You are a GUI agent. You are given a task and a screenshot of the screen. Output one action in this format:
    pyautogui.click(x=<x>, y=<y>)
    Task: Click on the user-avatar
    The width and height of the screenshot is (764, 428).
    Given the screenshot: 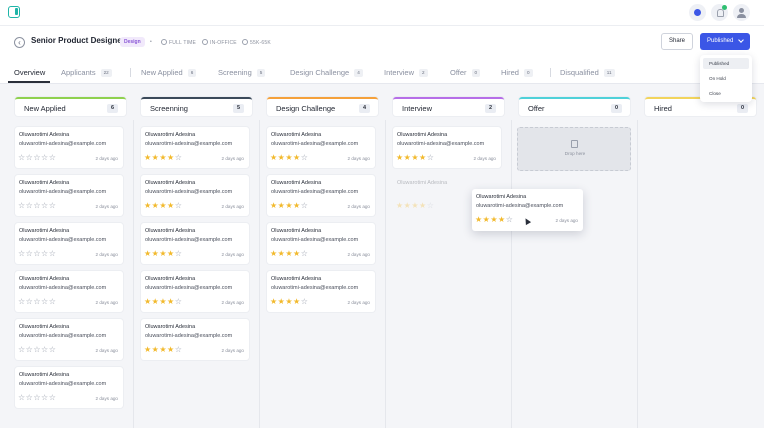 What is the action you would take?
    pyautogui.click(x=741, y=12)
    